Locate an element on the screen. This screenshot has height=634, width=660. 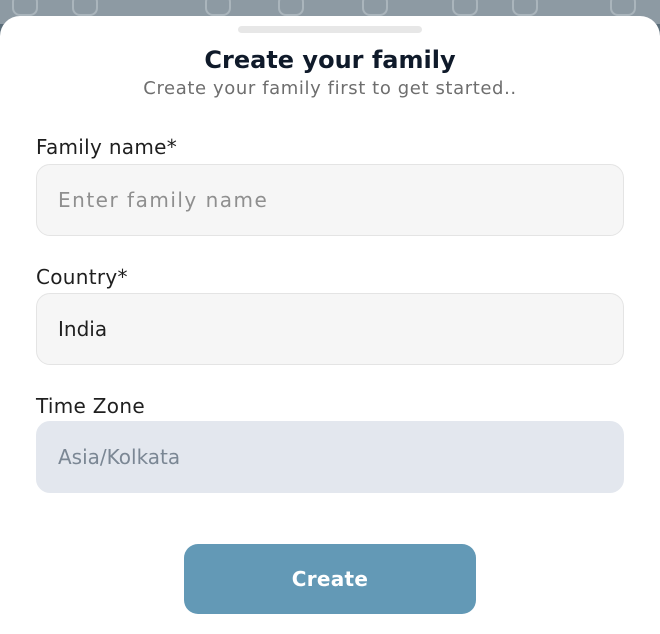
time-zone-value: Asia/Kolkata is located at coordinates (119, 457).